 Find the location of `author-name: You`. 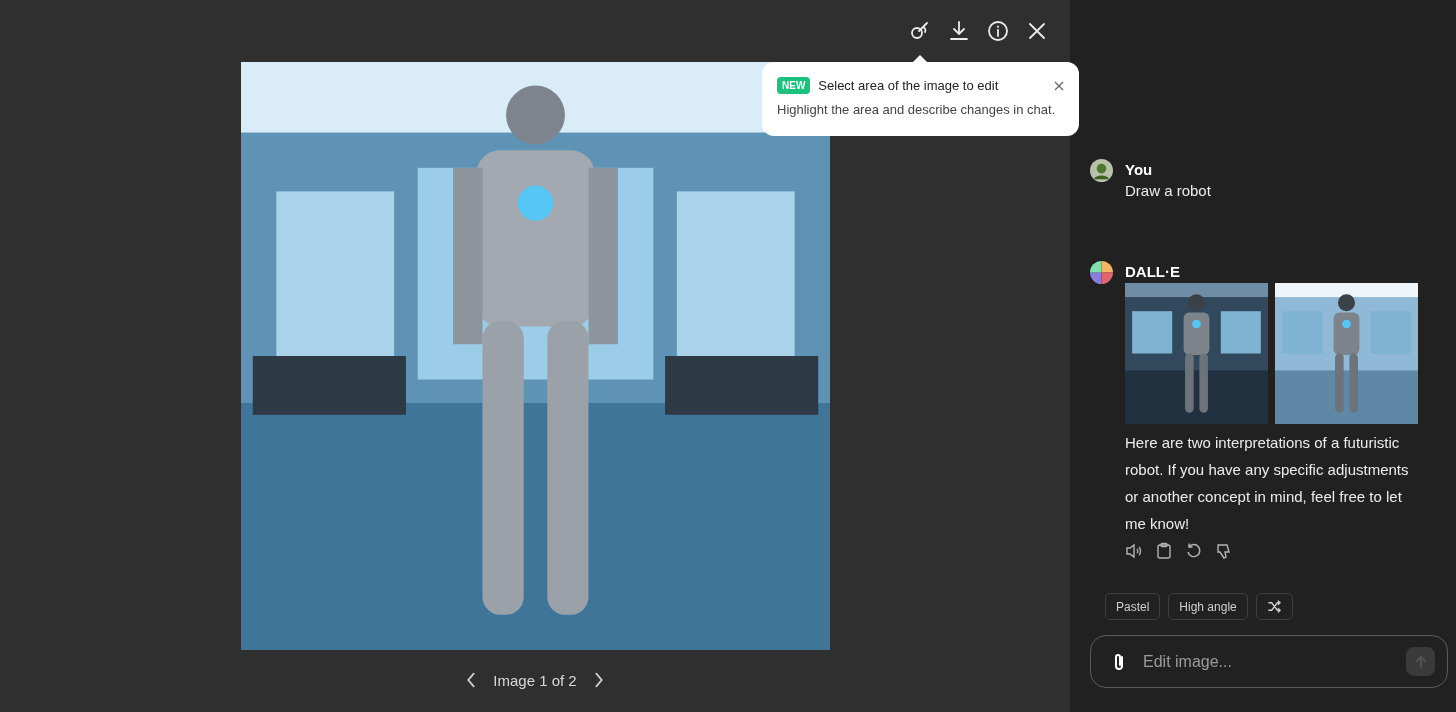

author-name: You is located at coordinates (1139, 170).